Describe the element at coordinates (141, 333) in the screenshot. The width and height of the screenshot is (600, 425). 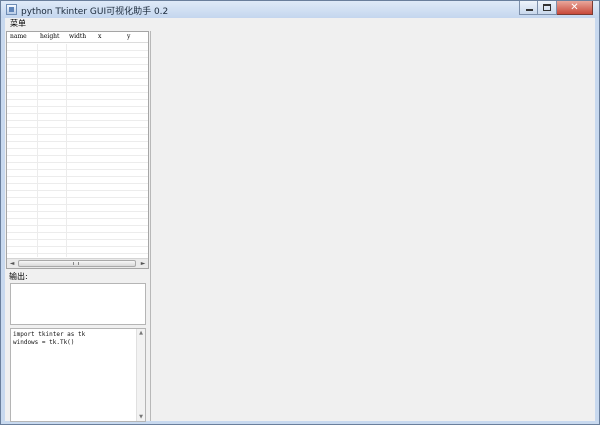
I see `scroll-up-icon: ▲` at that location.